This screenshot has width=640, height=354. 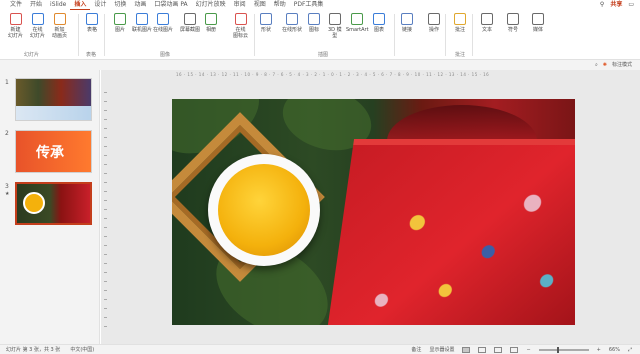 I want to click on action-icon, so click(x=434, y=19).